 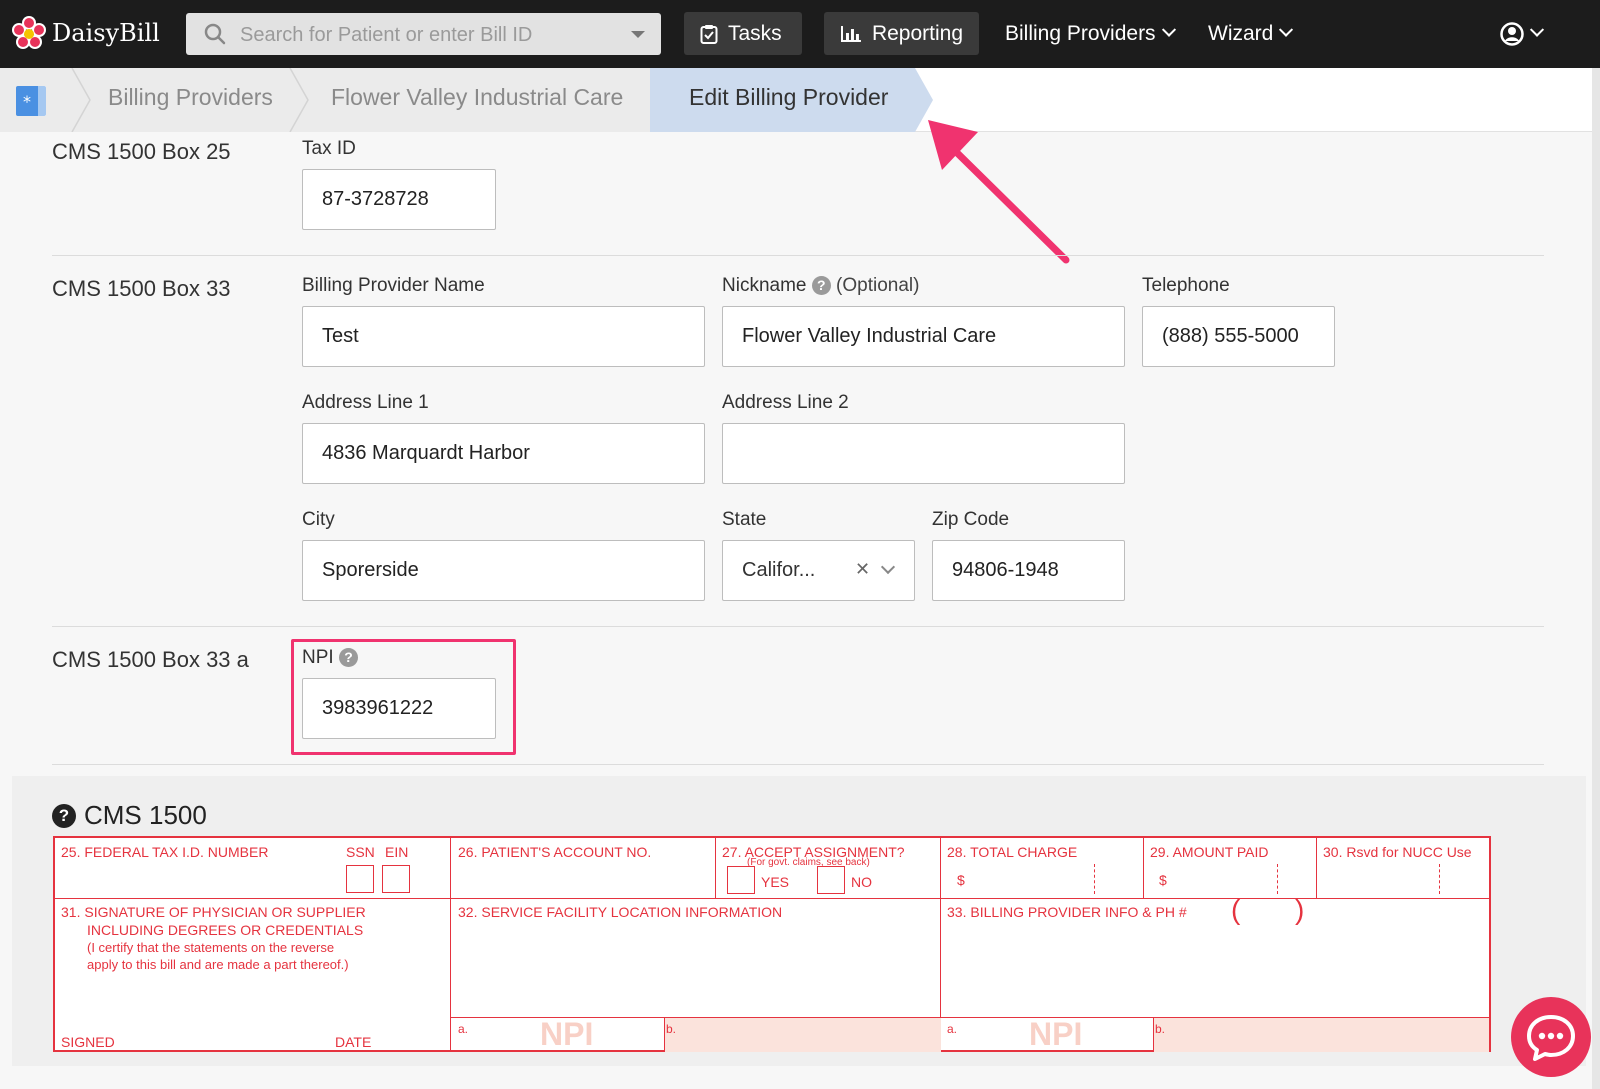 What do you see at coordinates (709, 34) in the screenshot?
I see `clipboard-icon` at bounding box center [709, 34].